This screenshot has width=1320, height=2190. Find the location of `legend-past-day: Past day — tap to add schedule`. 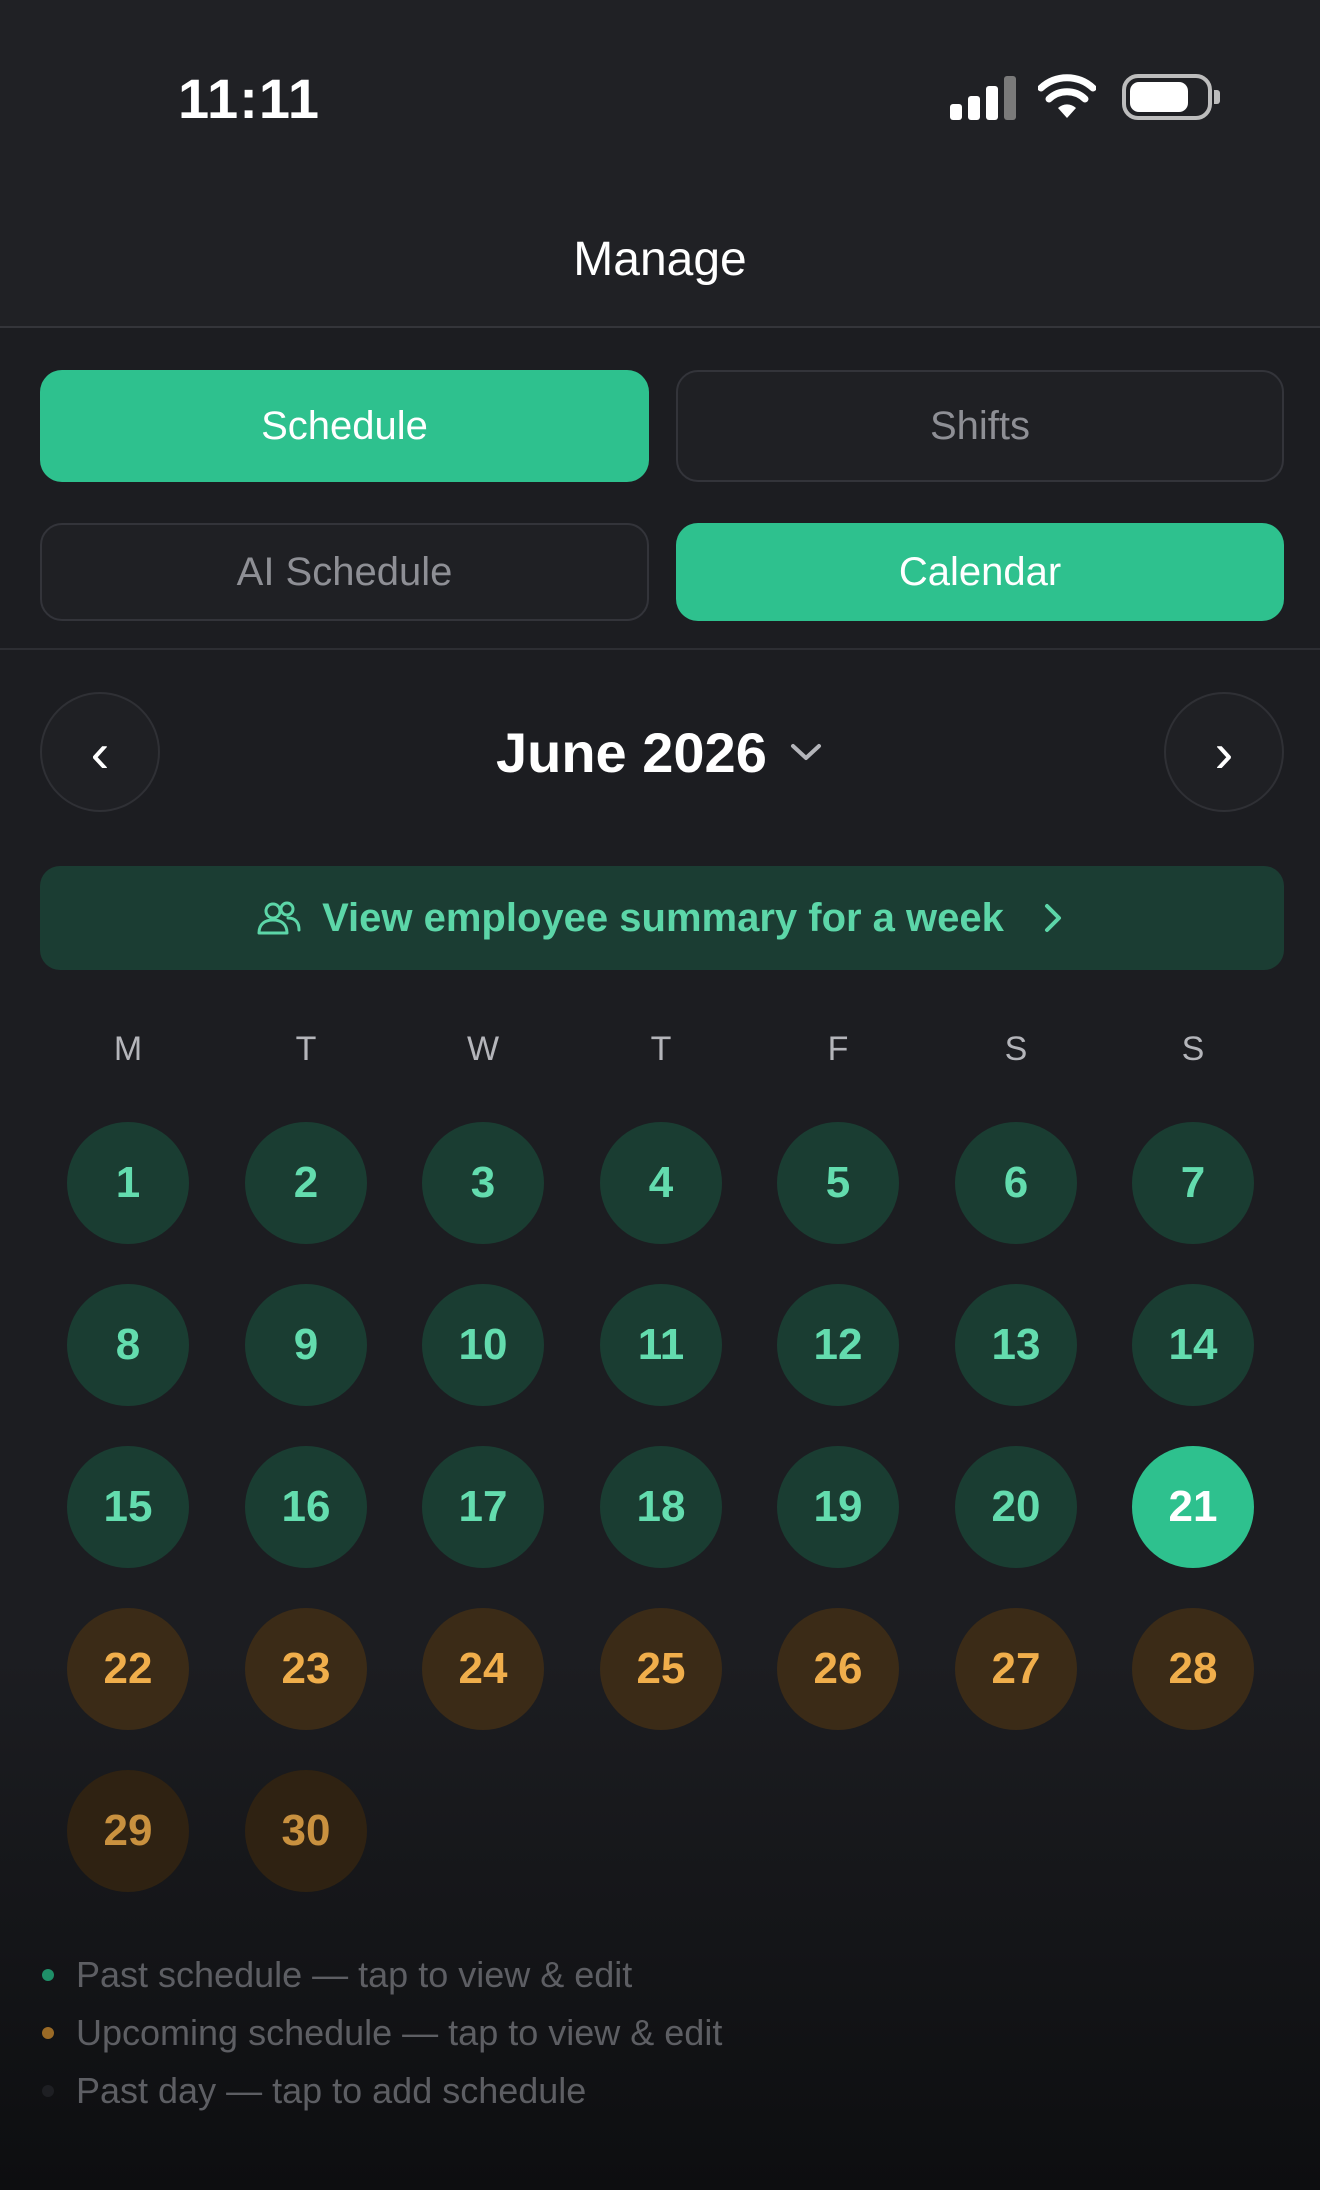

legend-past-day: Past day — tap to add schedule is located at coordinates (313, 2091).